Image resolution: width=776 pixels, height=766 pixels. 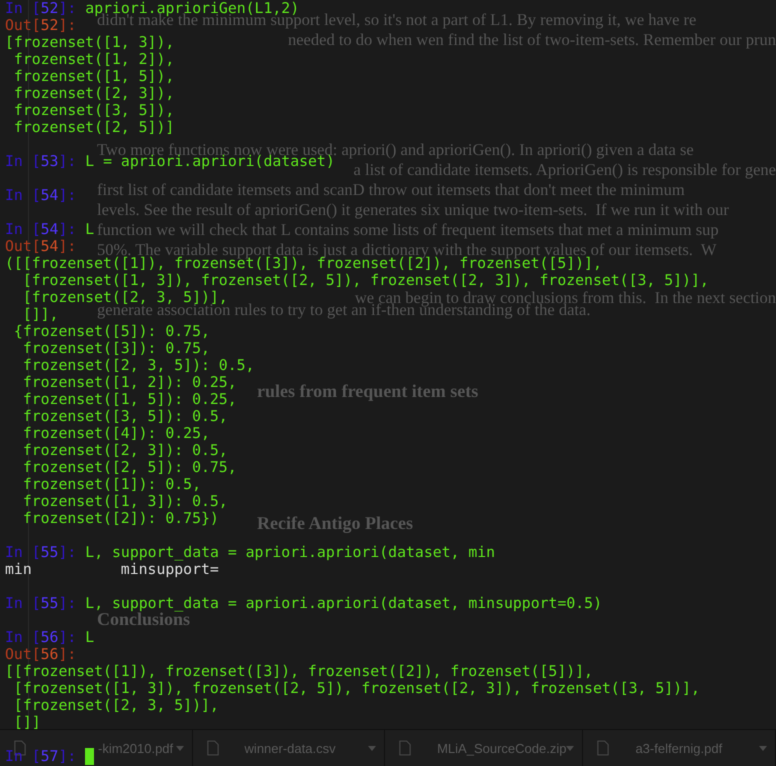 What do you see at coordinates (125, 450) in the screenshot?
I see `output-text: frozenset([2, 3]): 0.5,` at bounding box center [125, 450].